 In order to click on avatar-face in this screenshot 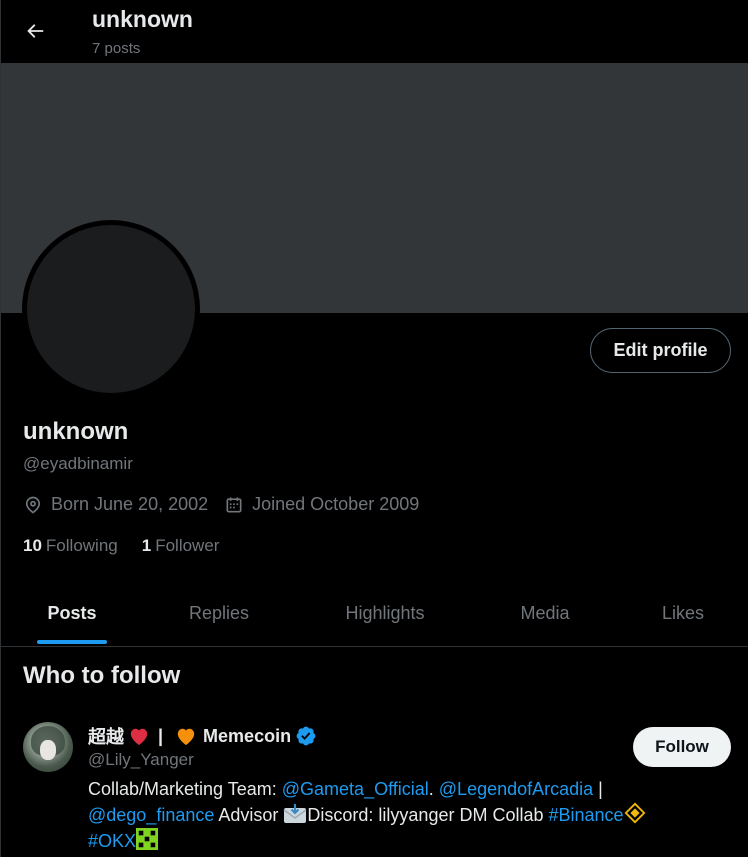, I will do `click(48, 750)`.